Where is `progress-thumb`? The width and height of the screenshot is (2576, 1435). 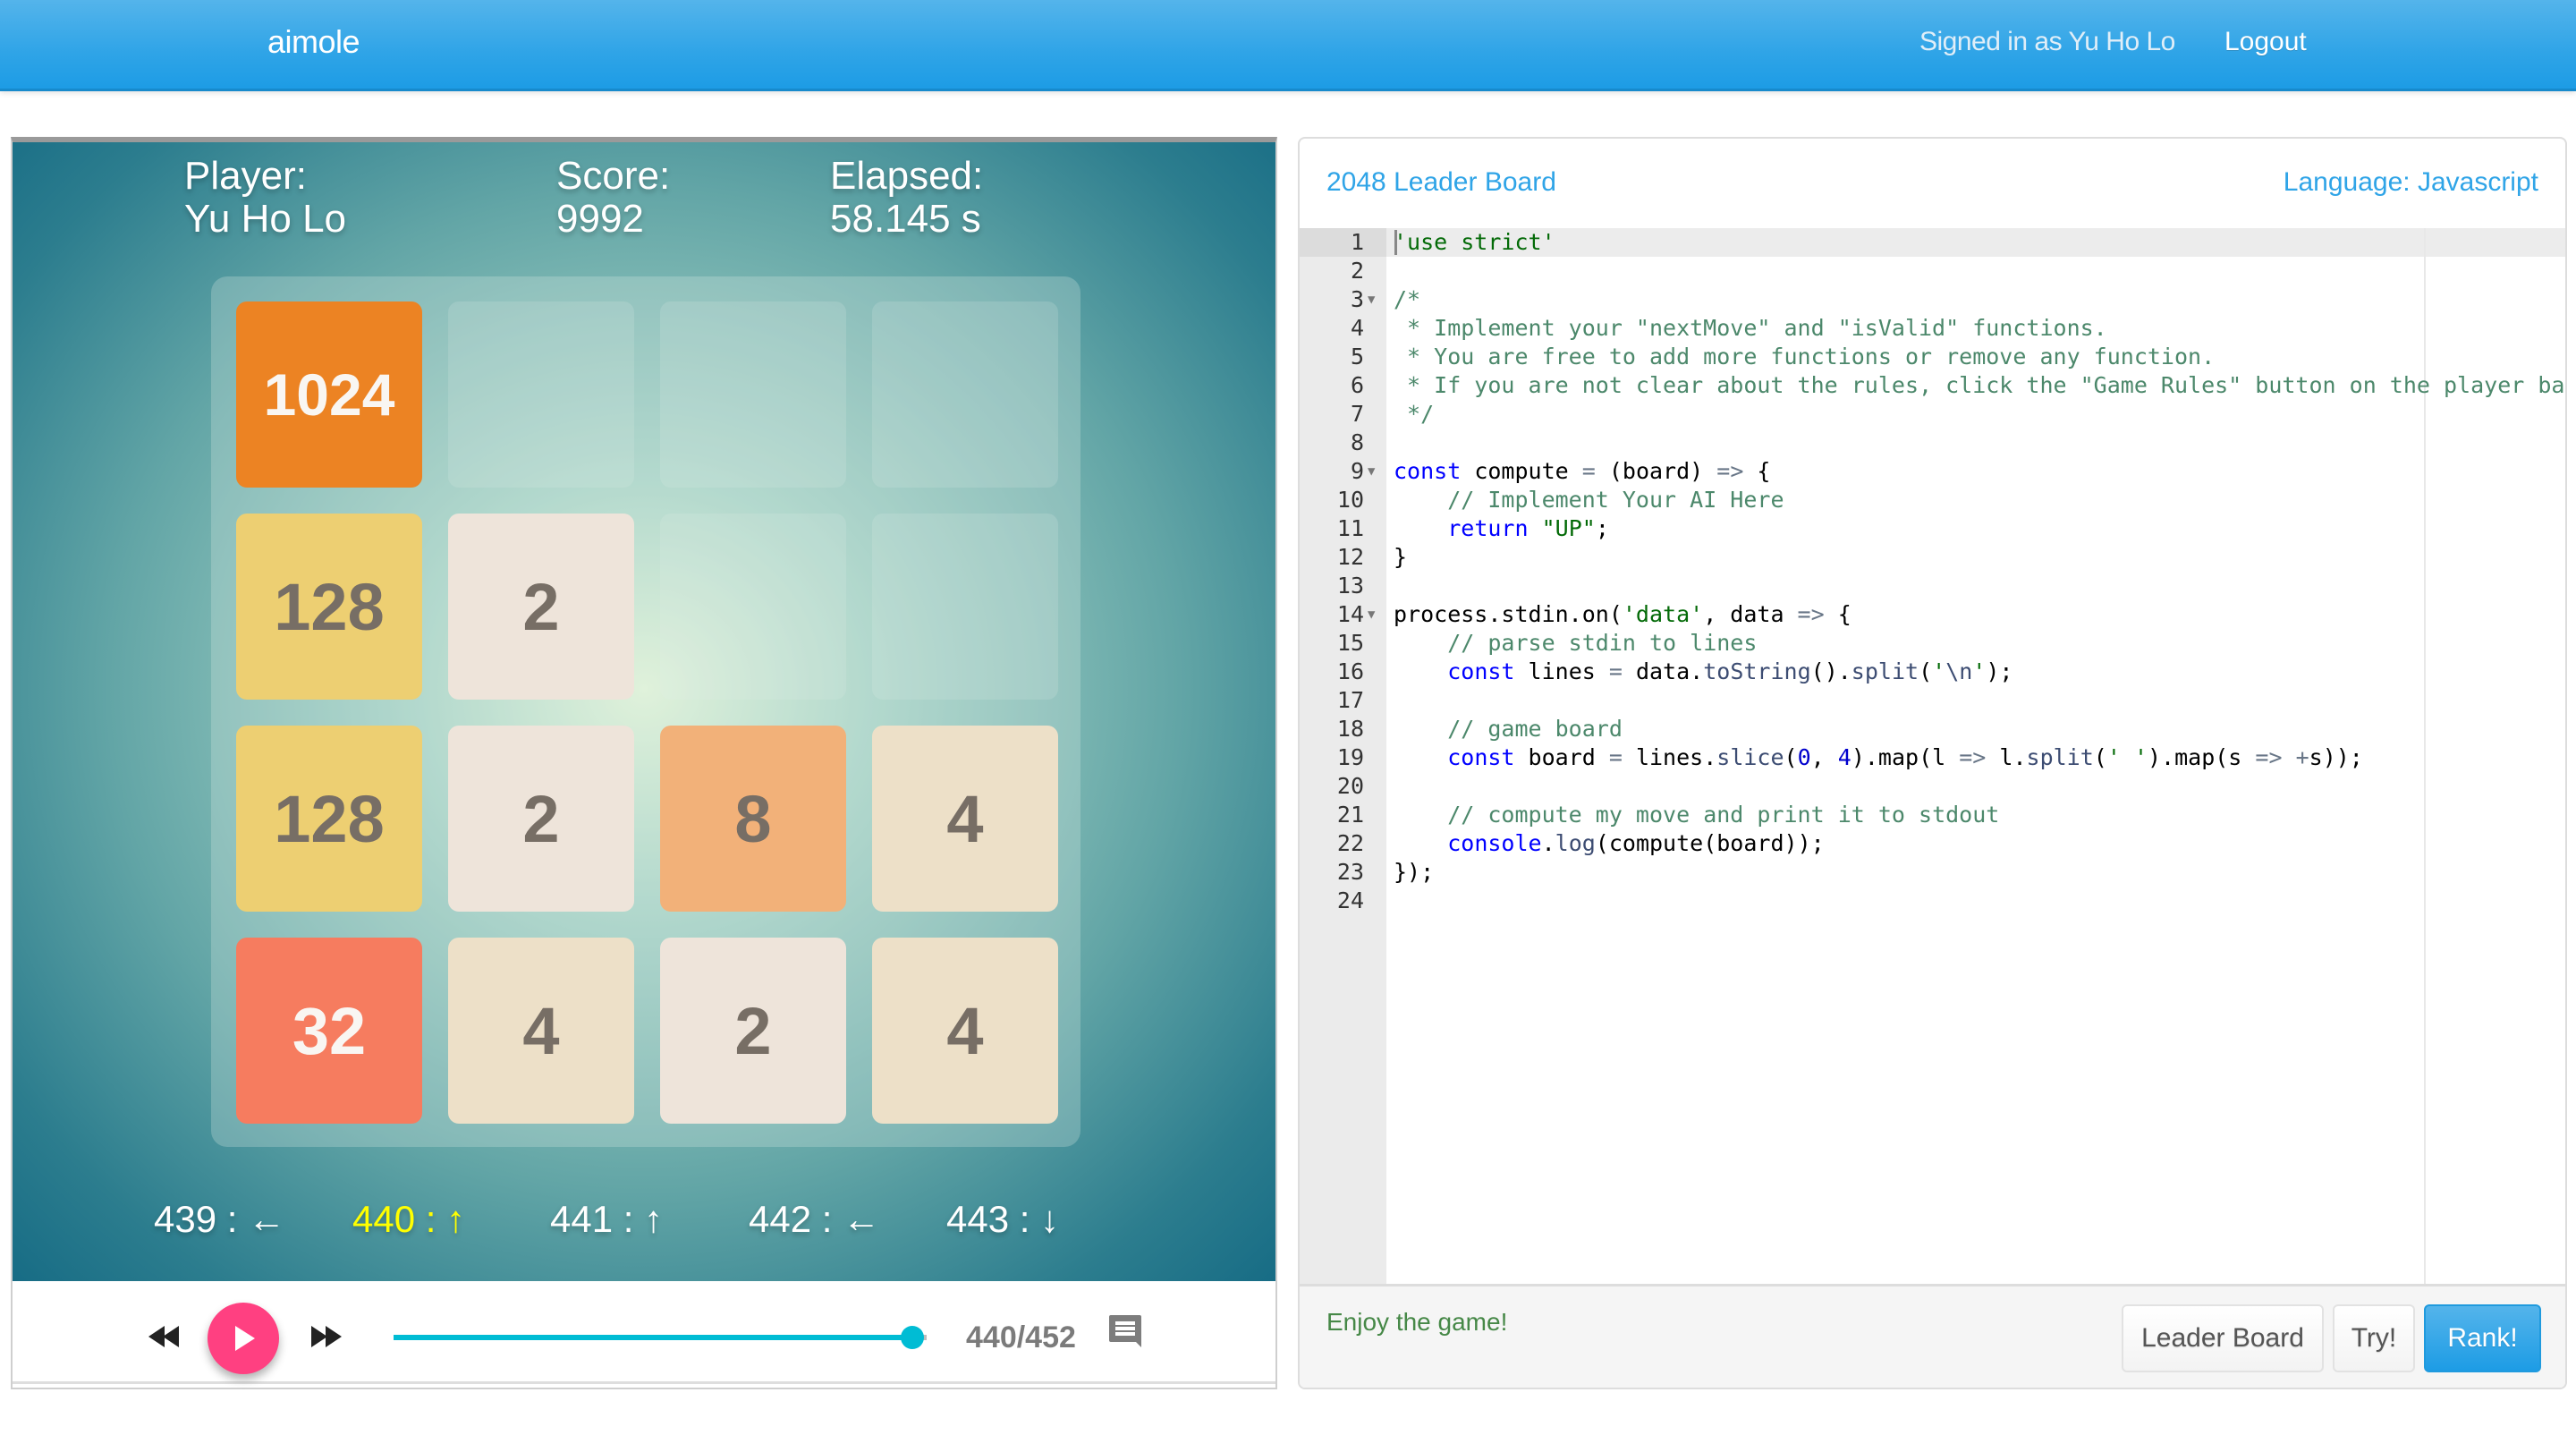 progress-thumb is located at coordinates (913, 1337).